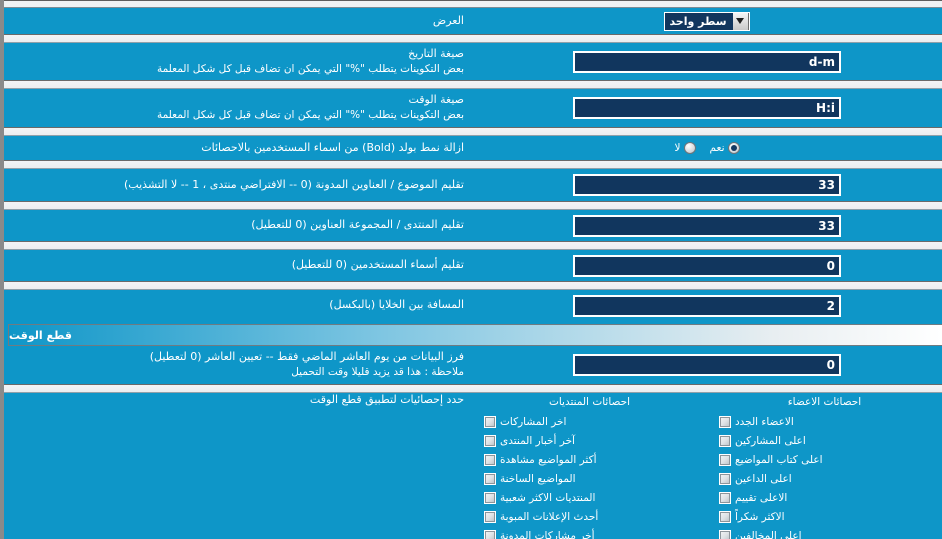 The height and width of the screenshot is (539, 942). What do you see at coordinates (490, 421) in the screenshot?
I see `checkbox-latest-posts` at bounding box center [490, 421].